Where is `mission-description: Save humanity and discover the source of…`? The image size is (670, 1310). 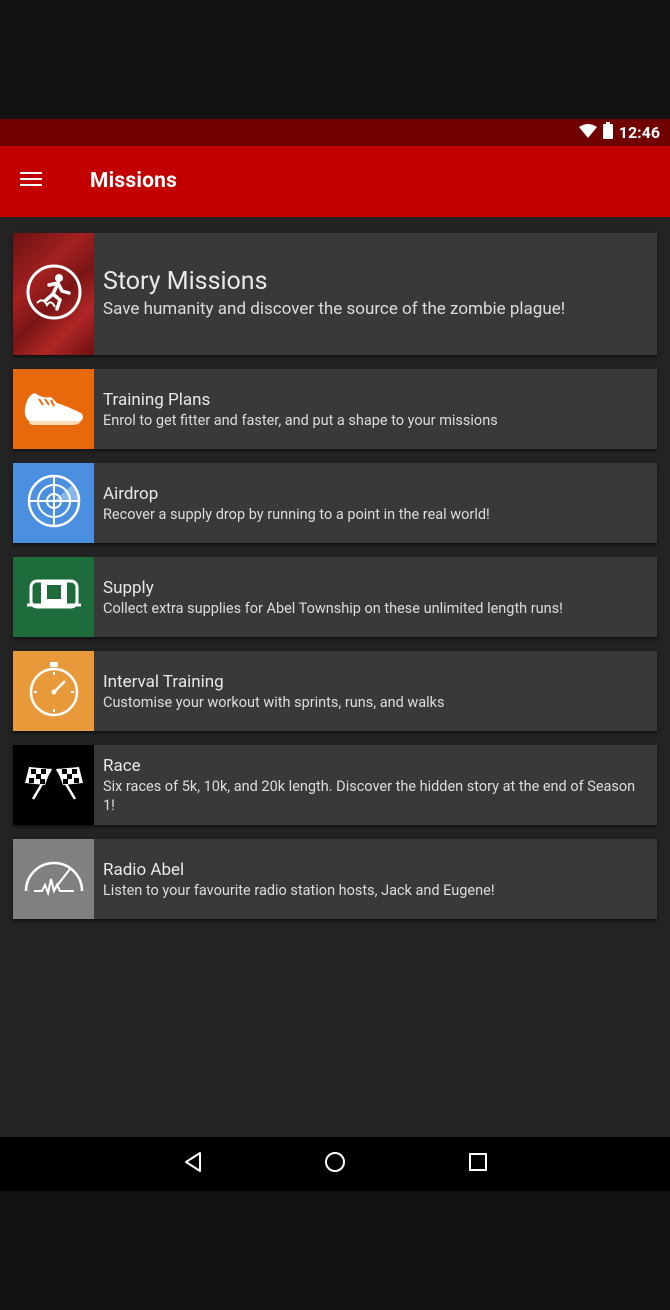 mission-description: Save humanity and discover the source of… is located at coordinates (334, 309).